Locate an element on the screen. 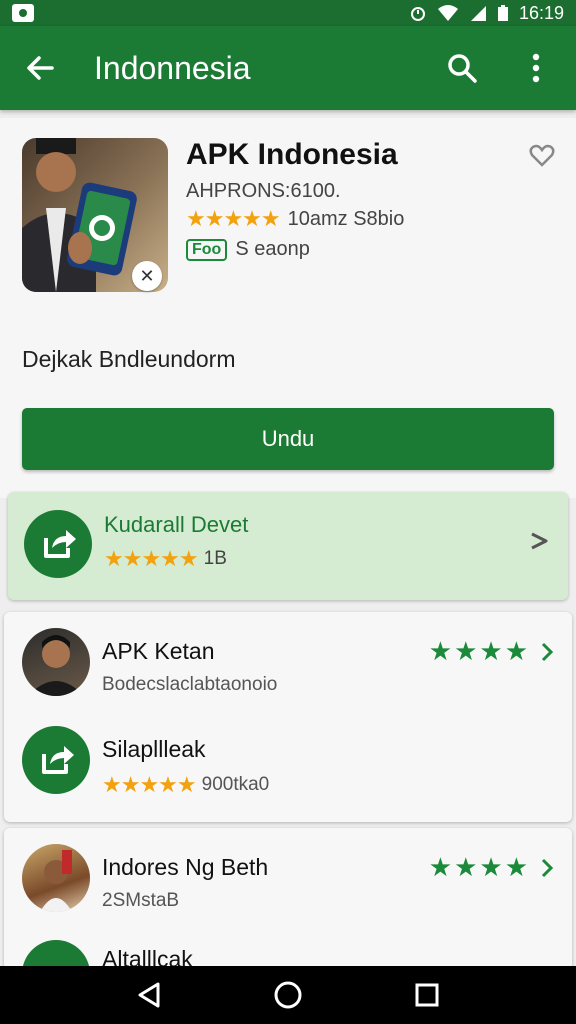 This screenshot has width=576, height=1024. back-button is located at coordinates (40, 68).